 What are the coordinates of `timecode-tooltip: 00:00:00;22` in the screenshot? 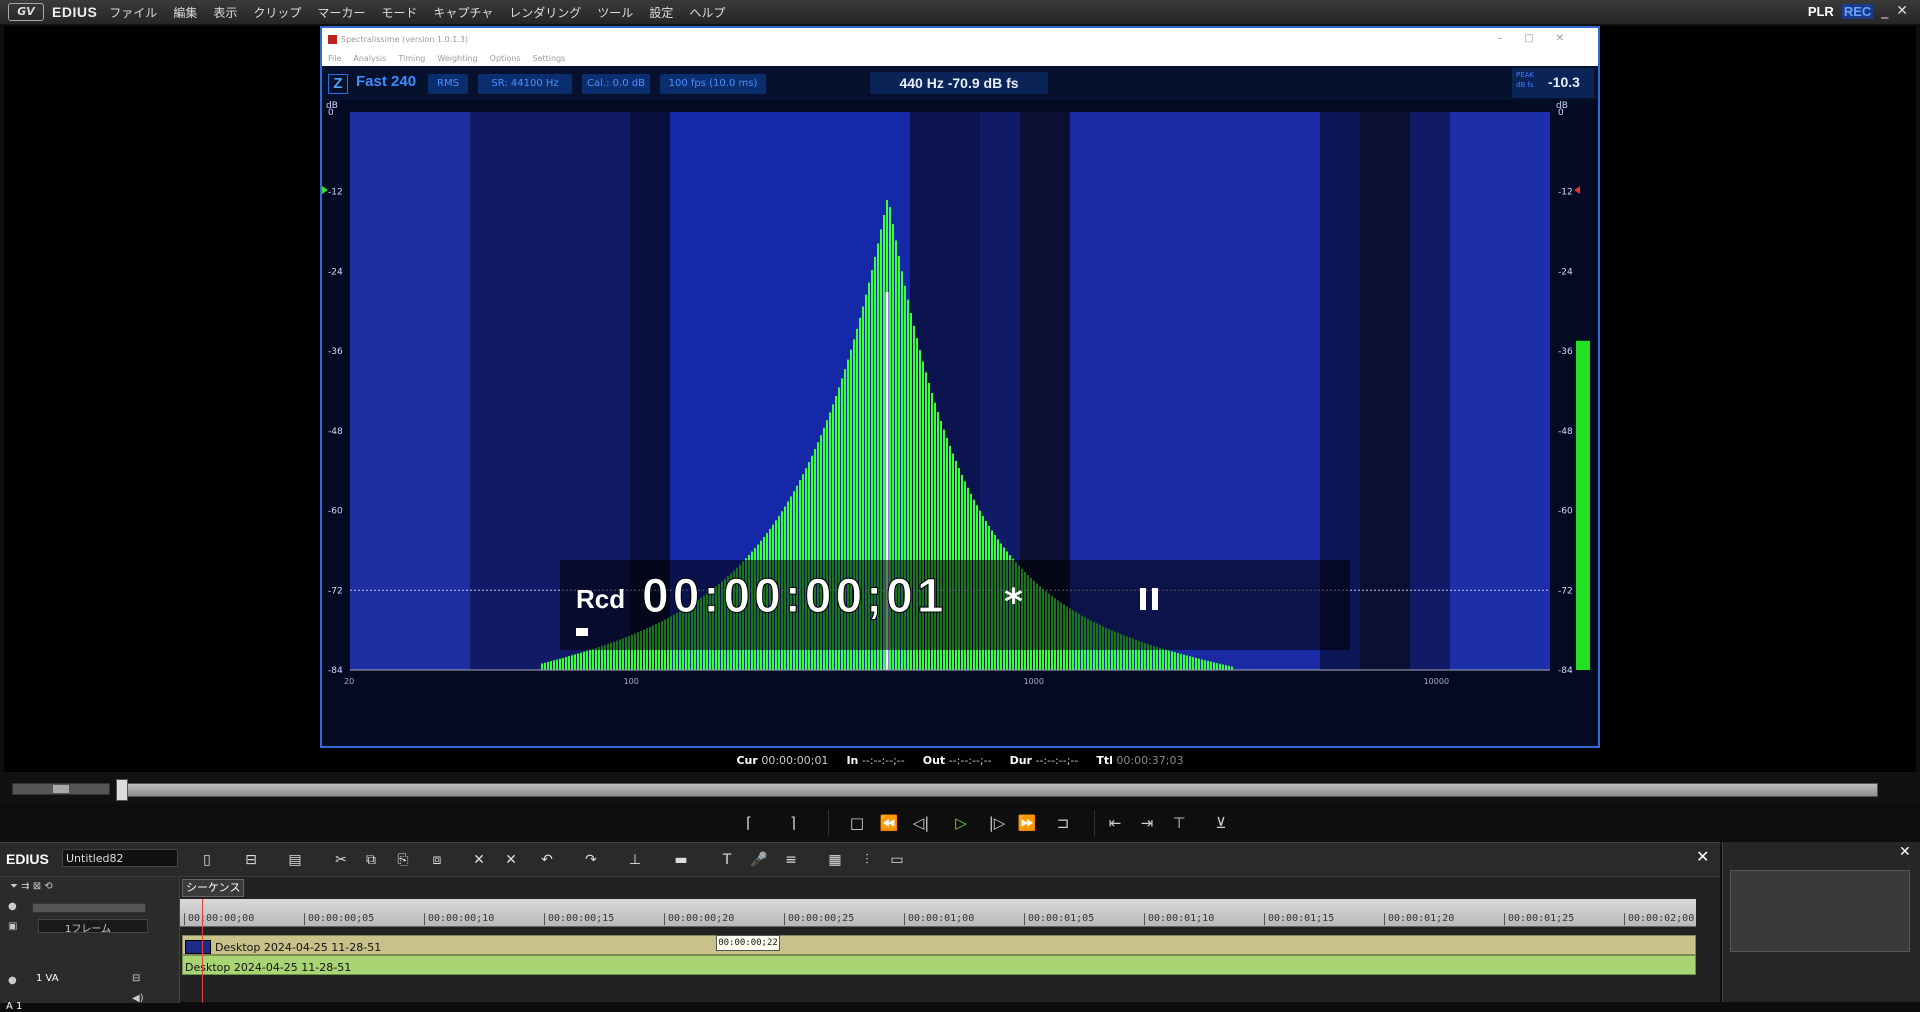 It's located at (748, 943).